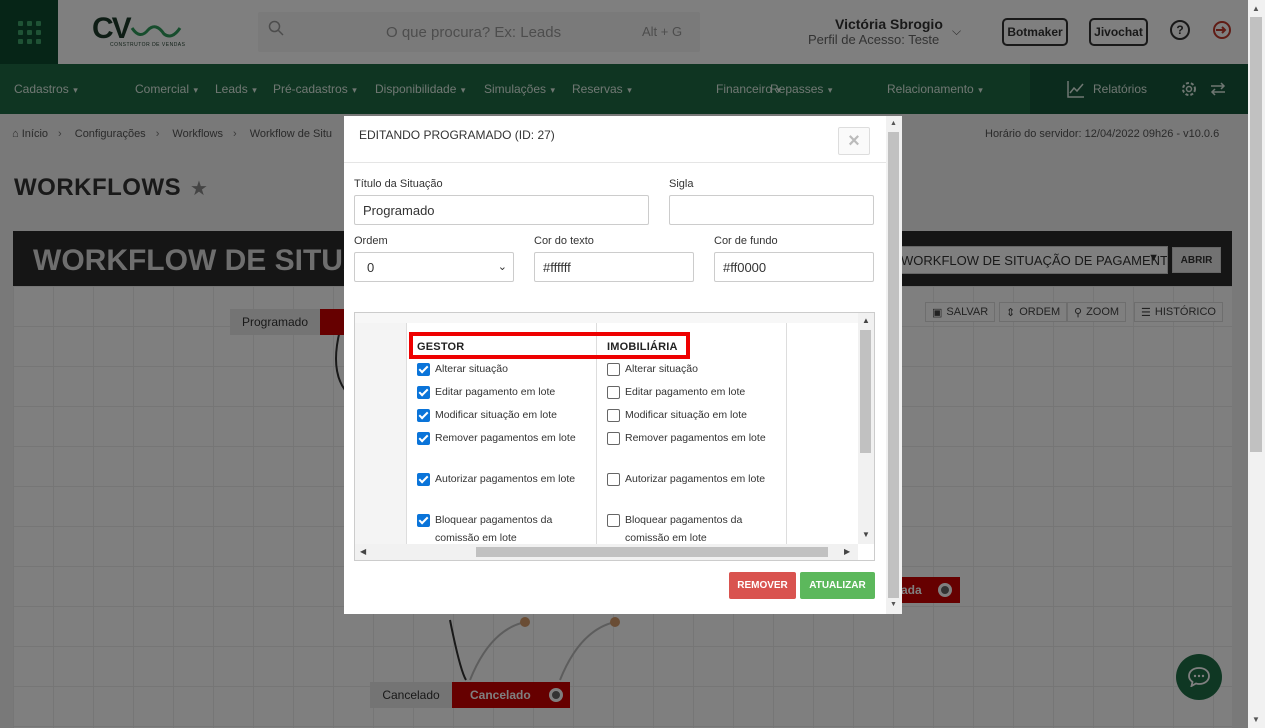 The height and width of the screenshot is (728, 1265). Describe the element at coordinates (457, 135) in the screenshot. I see `modal-title: EDITANDO PROGRAMADO (ID: 27)` at that location.